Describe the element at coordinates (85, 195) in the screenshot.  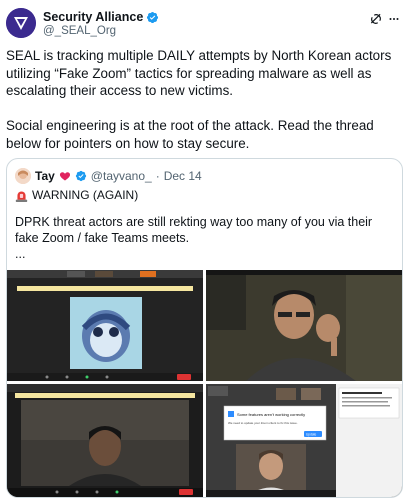
I see `warning-text: WARNING (AGAIN)` at that location.